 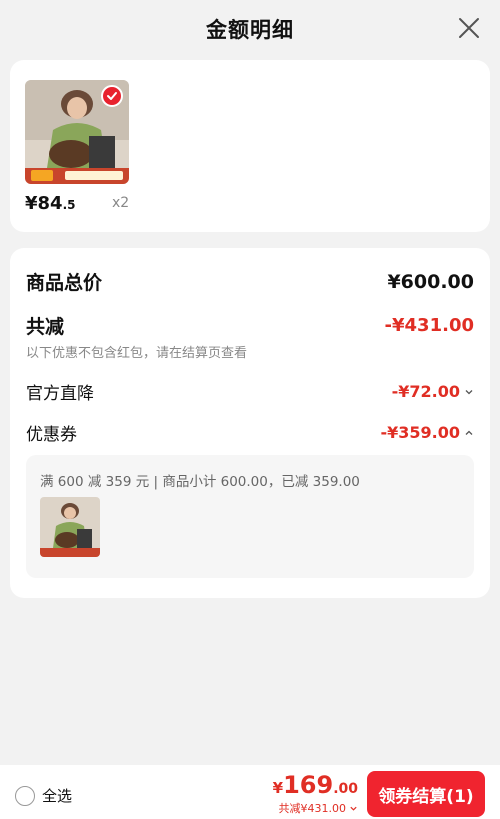 I want to click on coupon-value-wrap: -¥359.00, so click(x=427, y=432).